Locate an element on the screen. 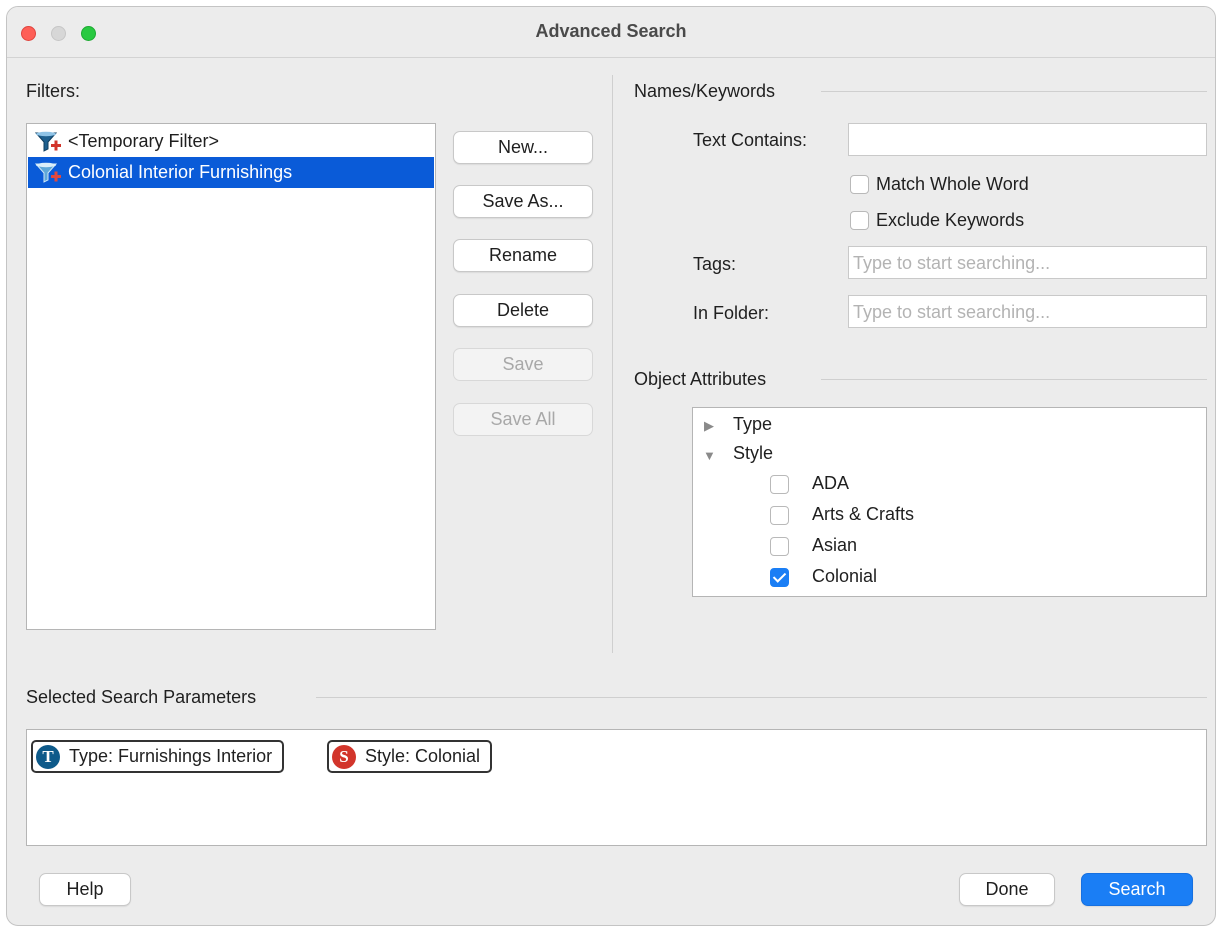  filter-item-label: Colonial Interior Furnishings is located at coordinates (180, 172).